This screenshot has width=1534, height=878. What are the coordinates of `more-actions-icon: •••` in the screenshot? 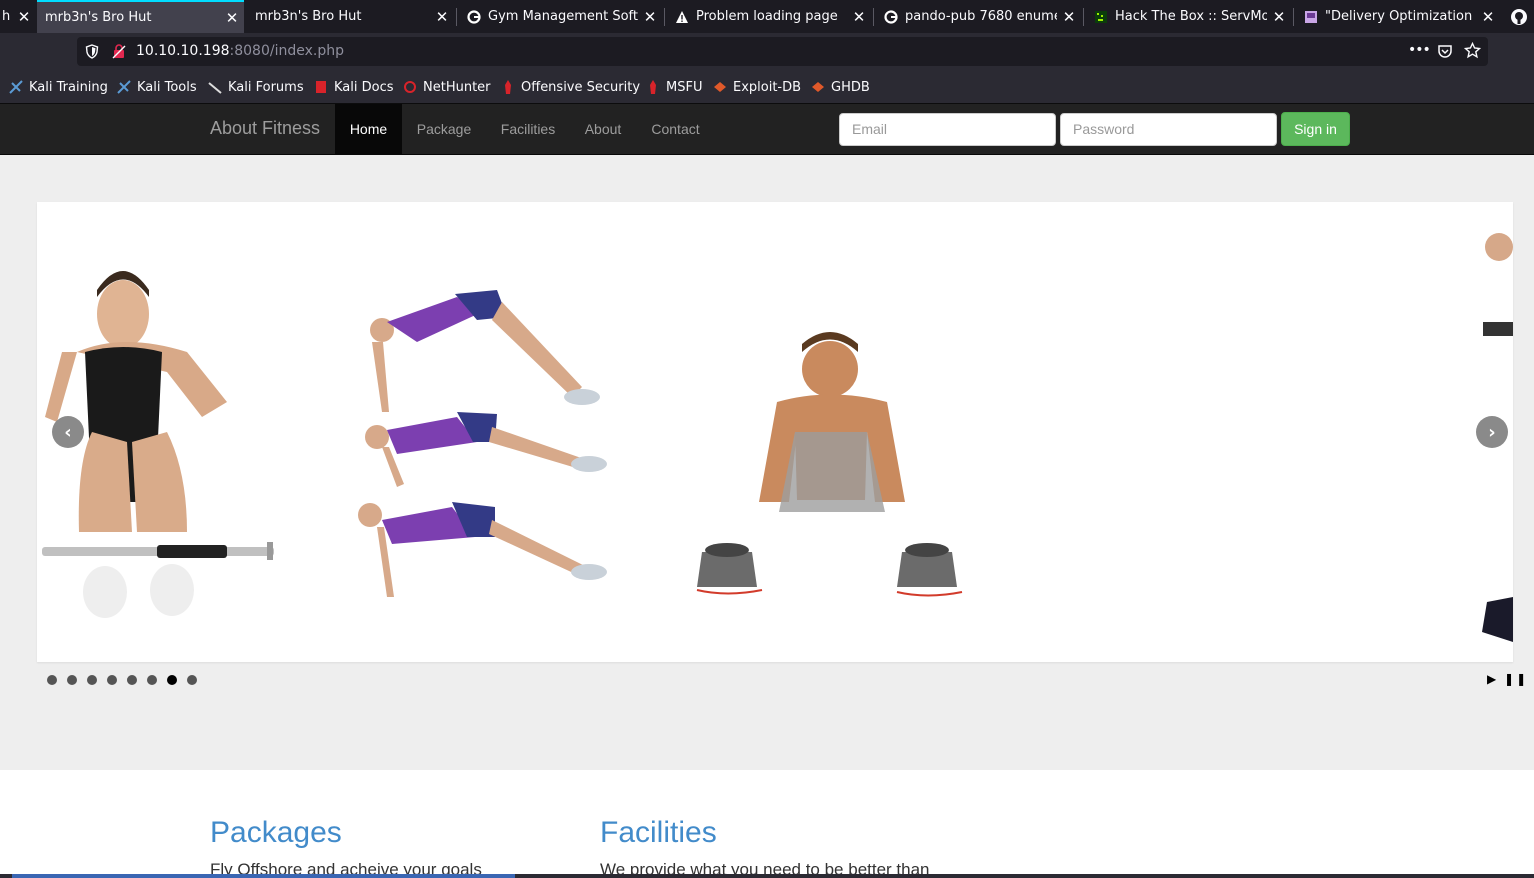 It's located at (1419, 50).